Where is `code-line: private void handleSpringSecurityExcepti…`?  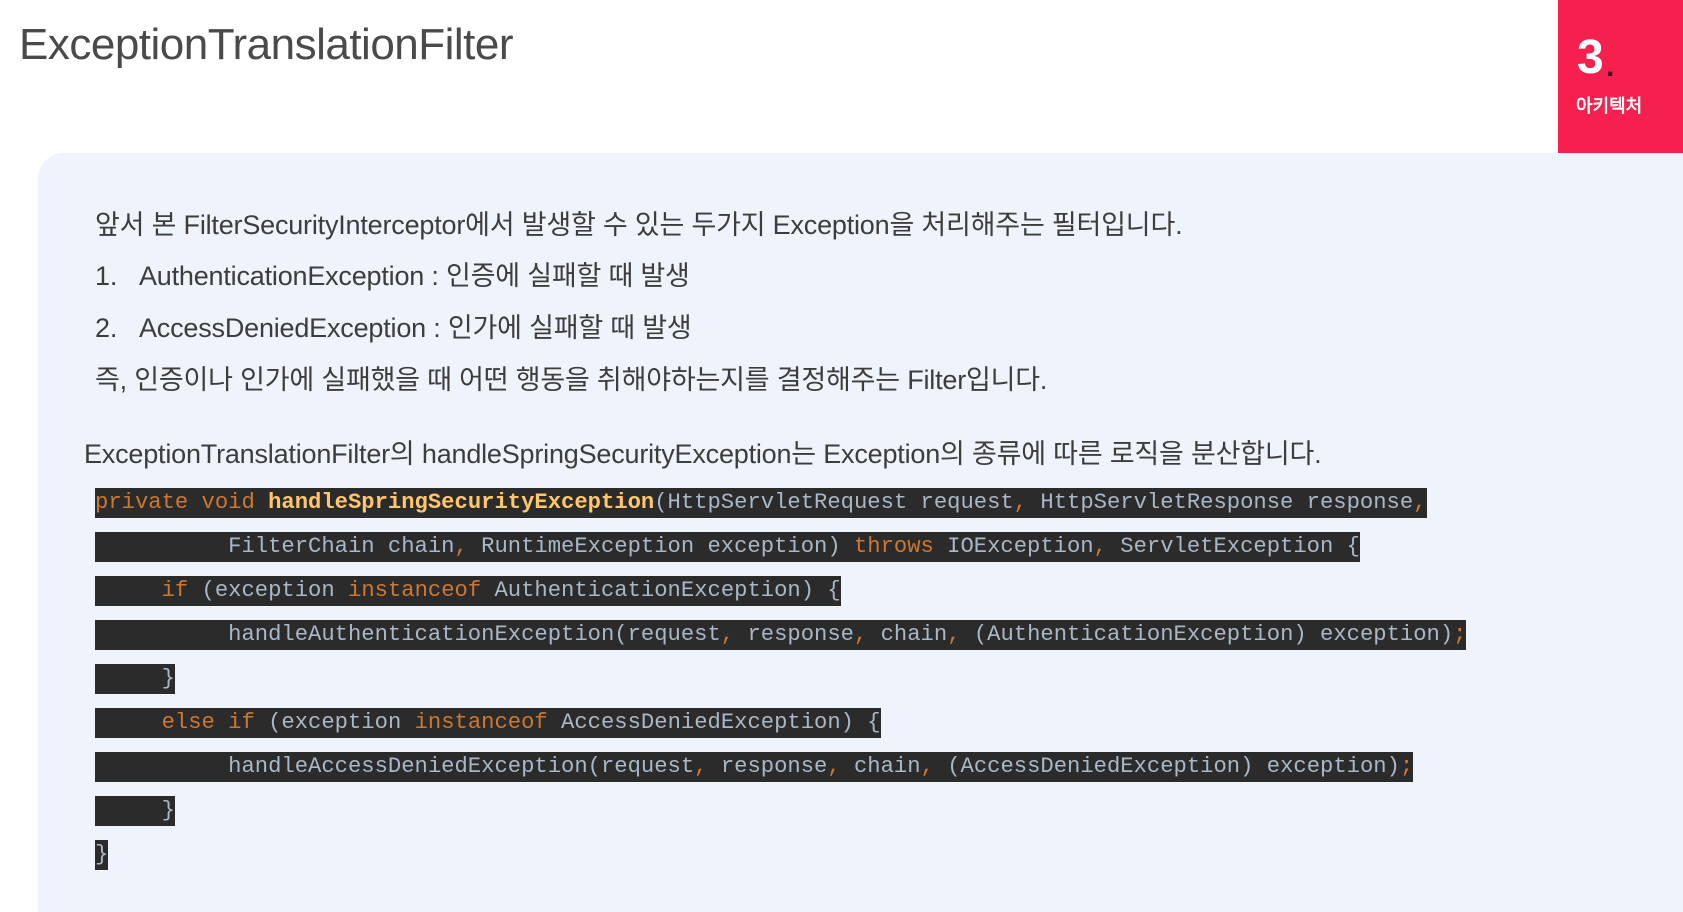
code-line: private void handleSpringSecurityExcepti… is located at coordinates (780, 510).